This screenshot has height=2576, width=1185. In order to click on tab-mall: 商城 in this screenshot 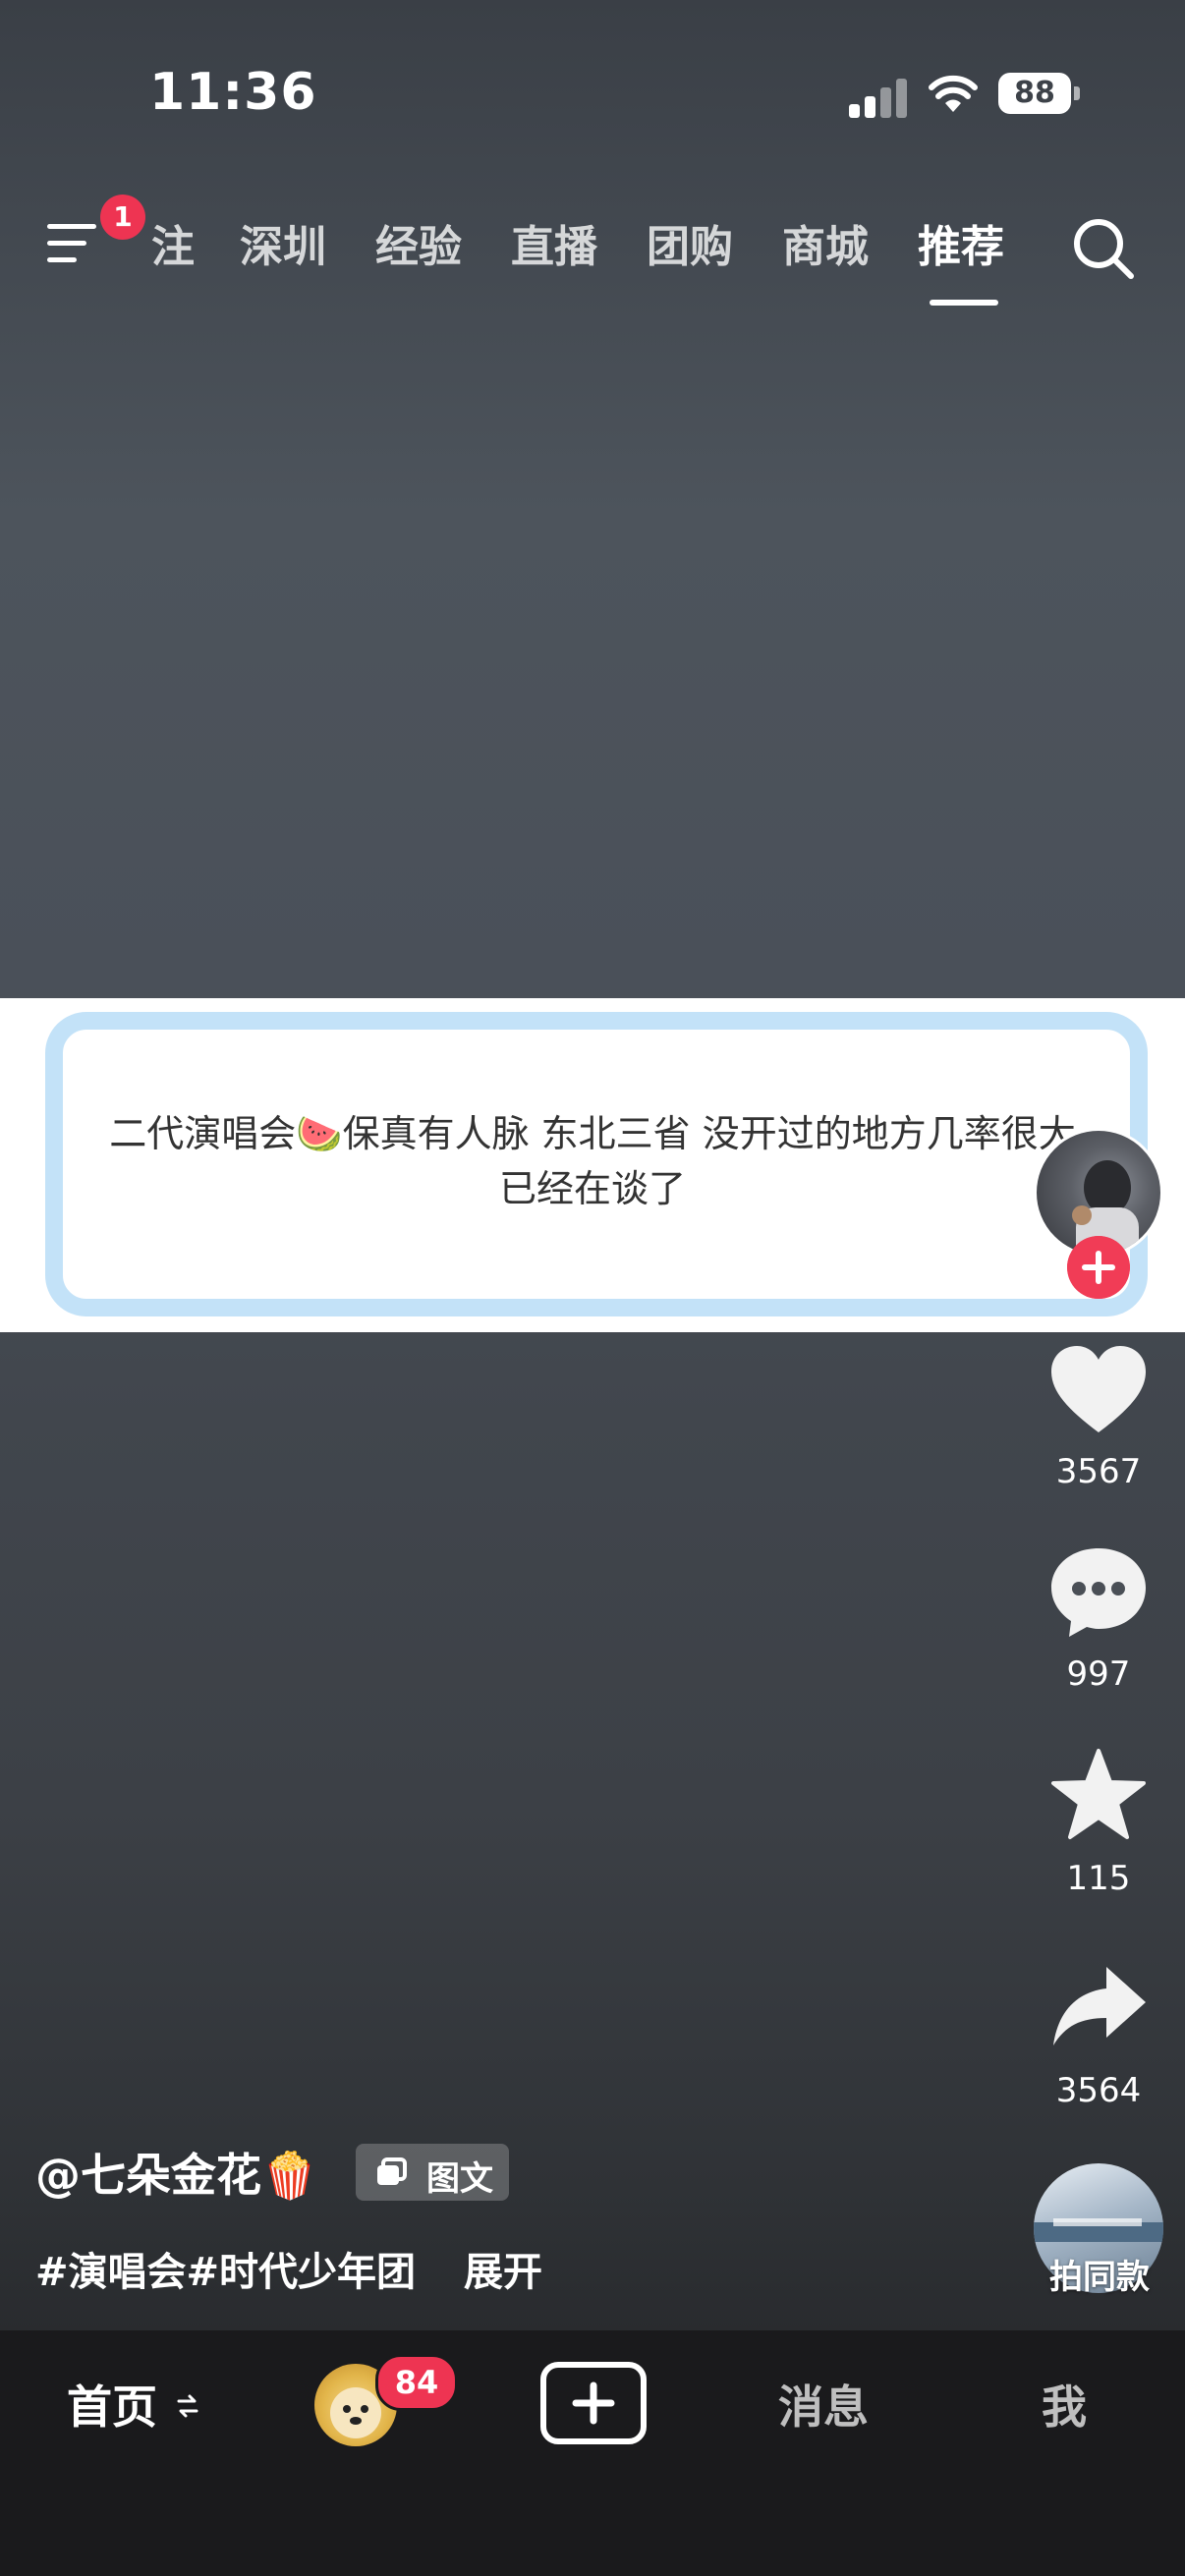, I will do `click(826, 247)`.